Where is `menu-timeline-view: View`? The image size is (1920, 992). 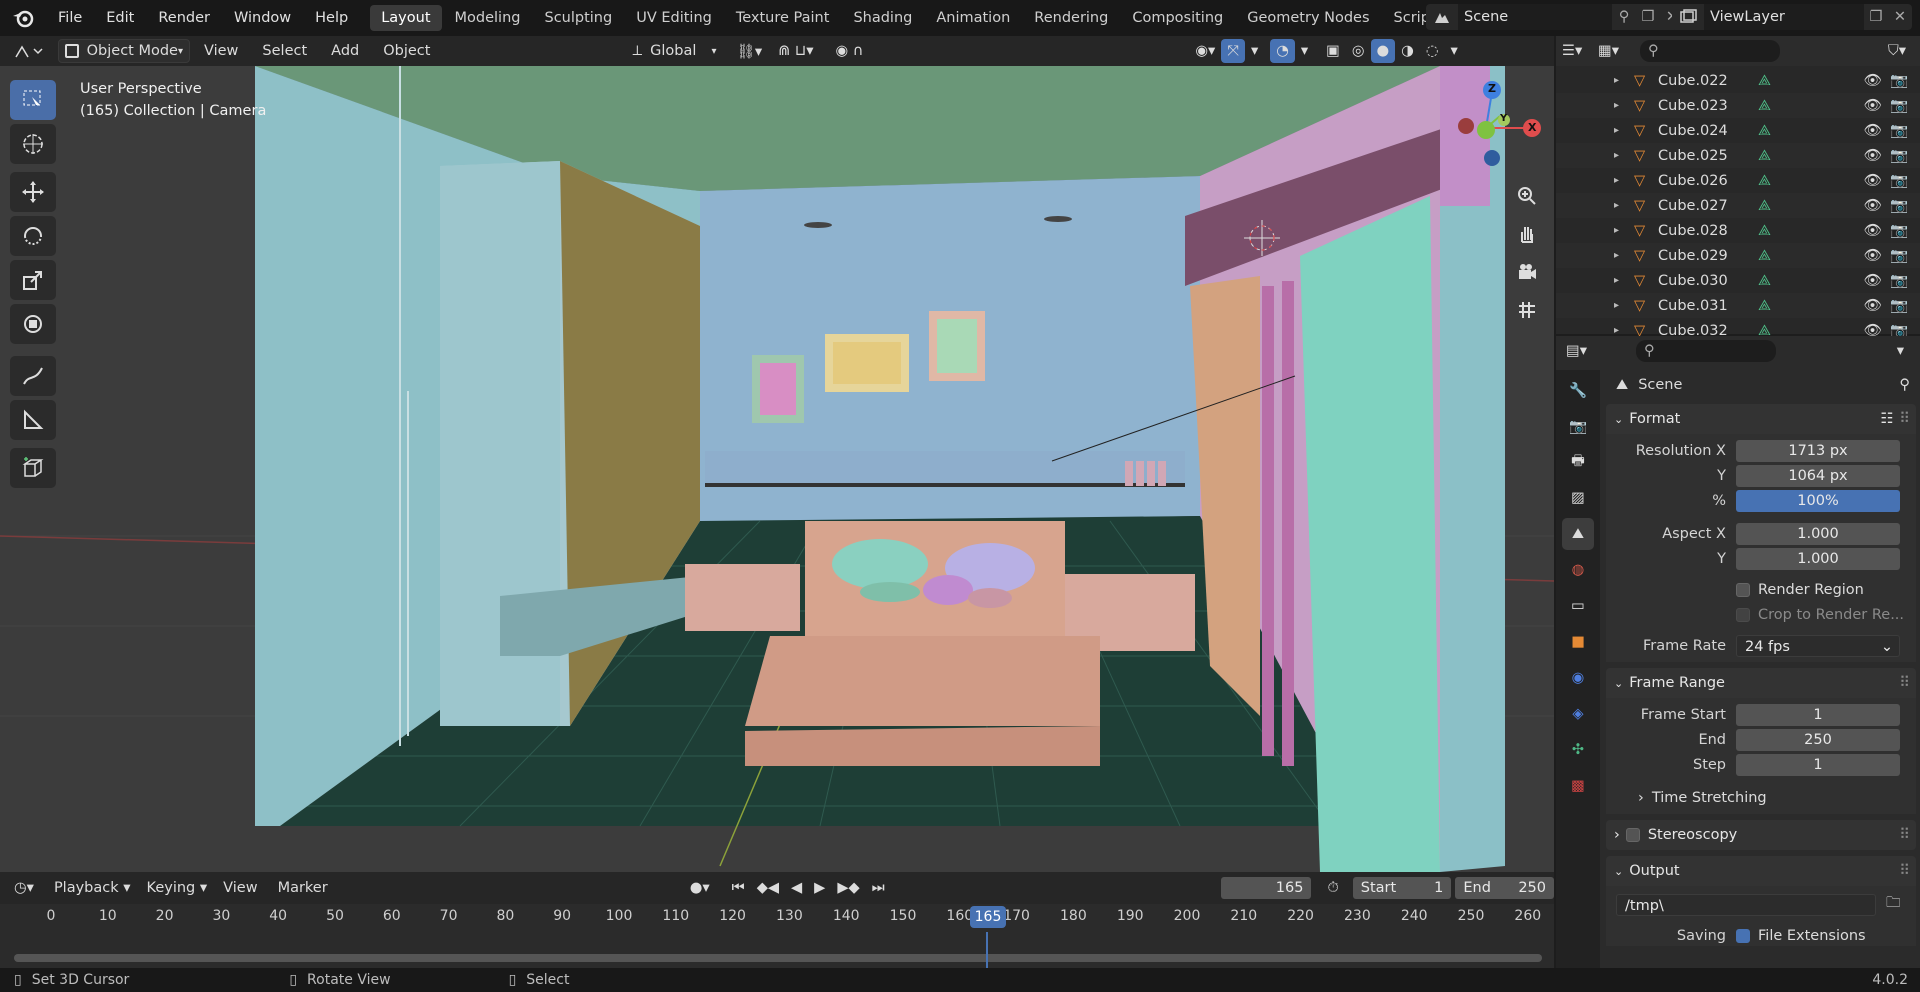 menu-timeline-view: View is located at coordinates (240, 888).